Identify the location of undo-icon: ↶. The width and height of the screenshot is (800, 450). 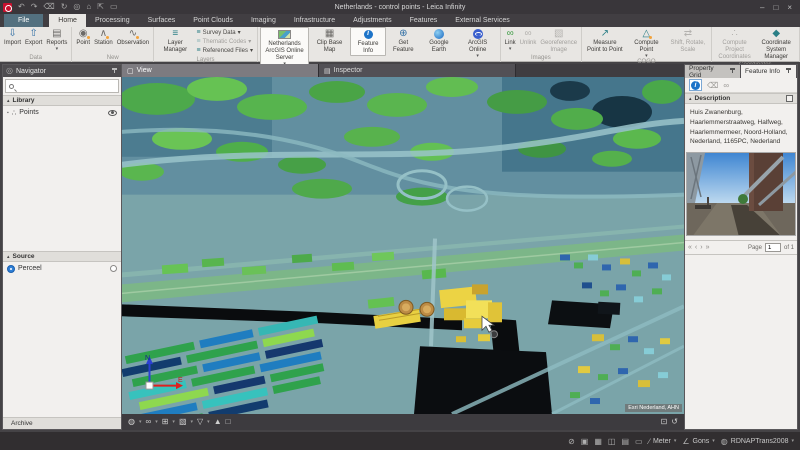
(21, 7).